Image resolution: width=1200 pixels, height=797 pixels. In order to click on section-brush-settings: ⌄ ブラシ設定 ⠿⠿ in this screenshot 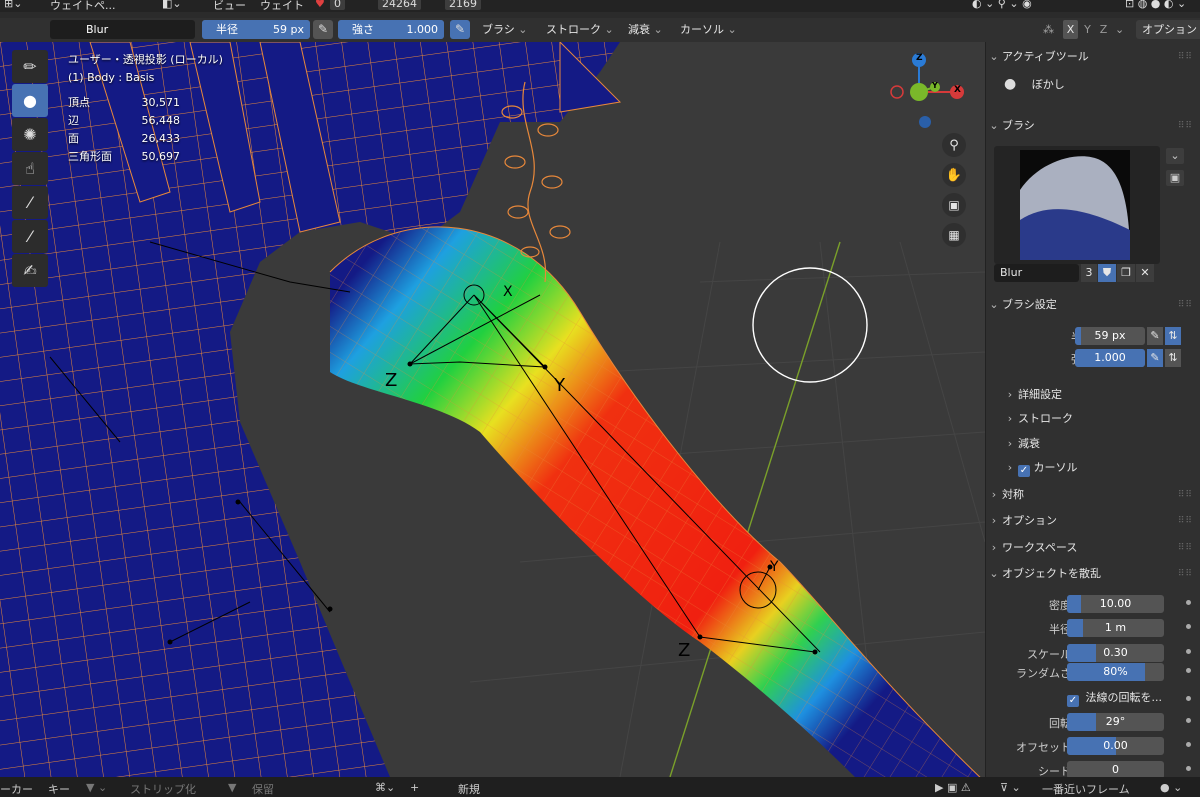, I will do `click(1093, 305)`.